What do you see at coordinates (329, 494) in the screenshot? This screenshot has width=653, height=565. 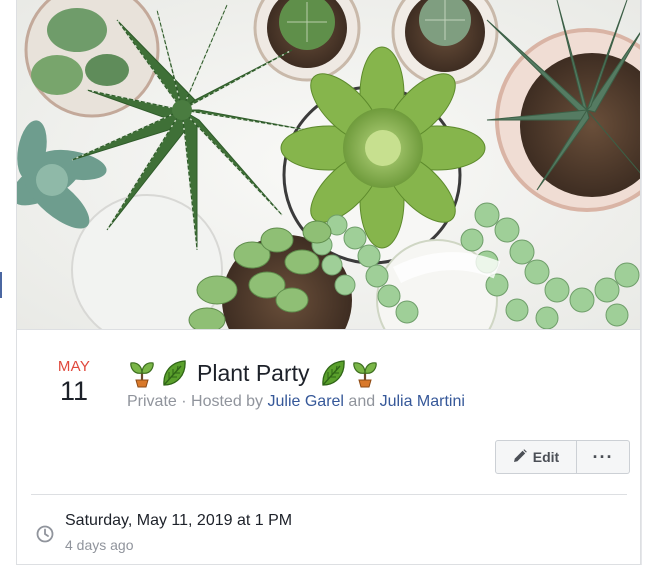 I see `section-divider` at bounding box center [329, 494].